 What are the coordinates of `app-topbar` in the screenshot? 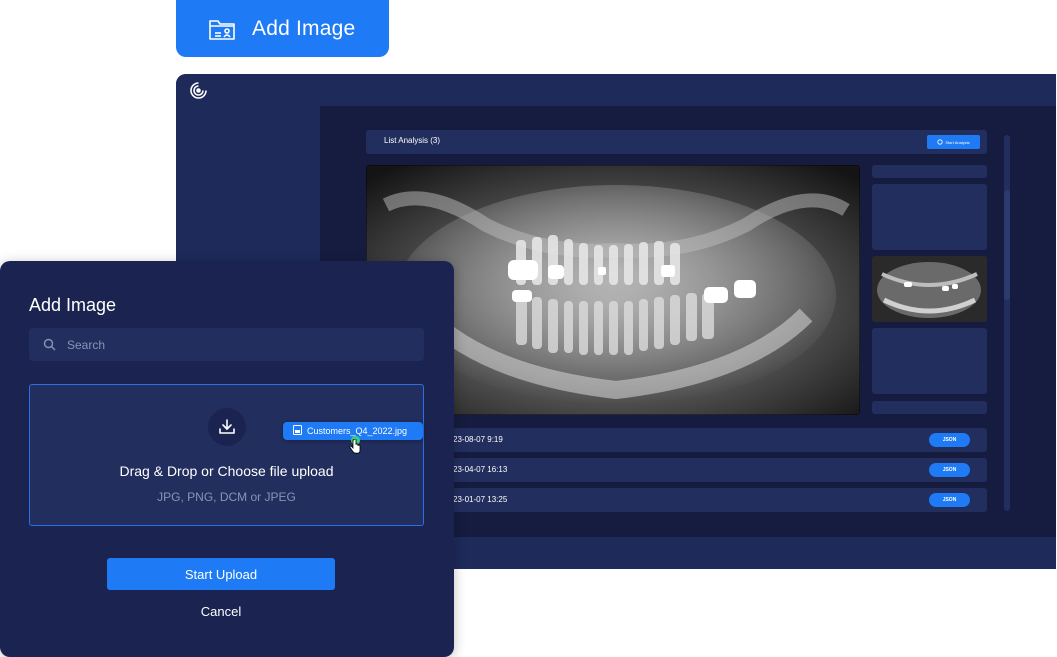 It's located at (616, 90).